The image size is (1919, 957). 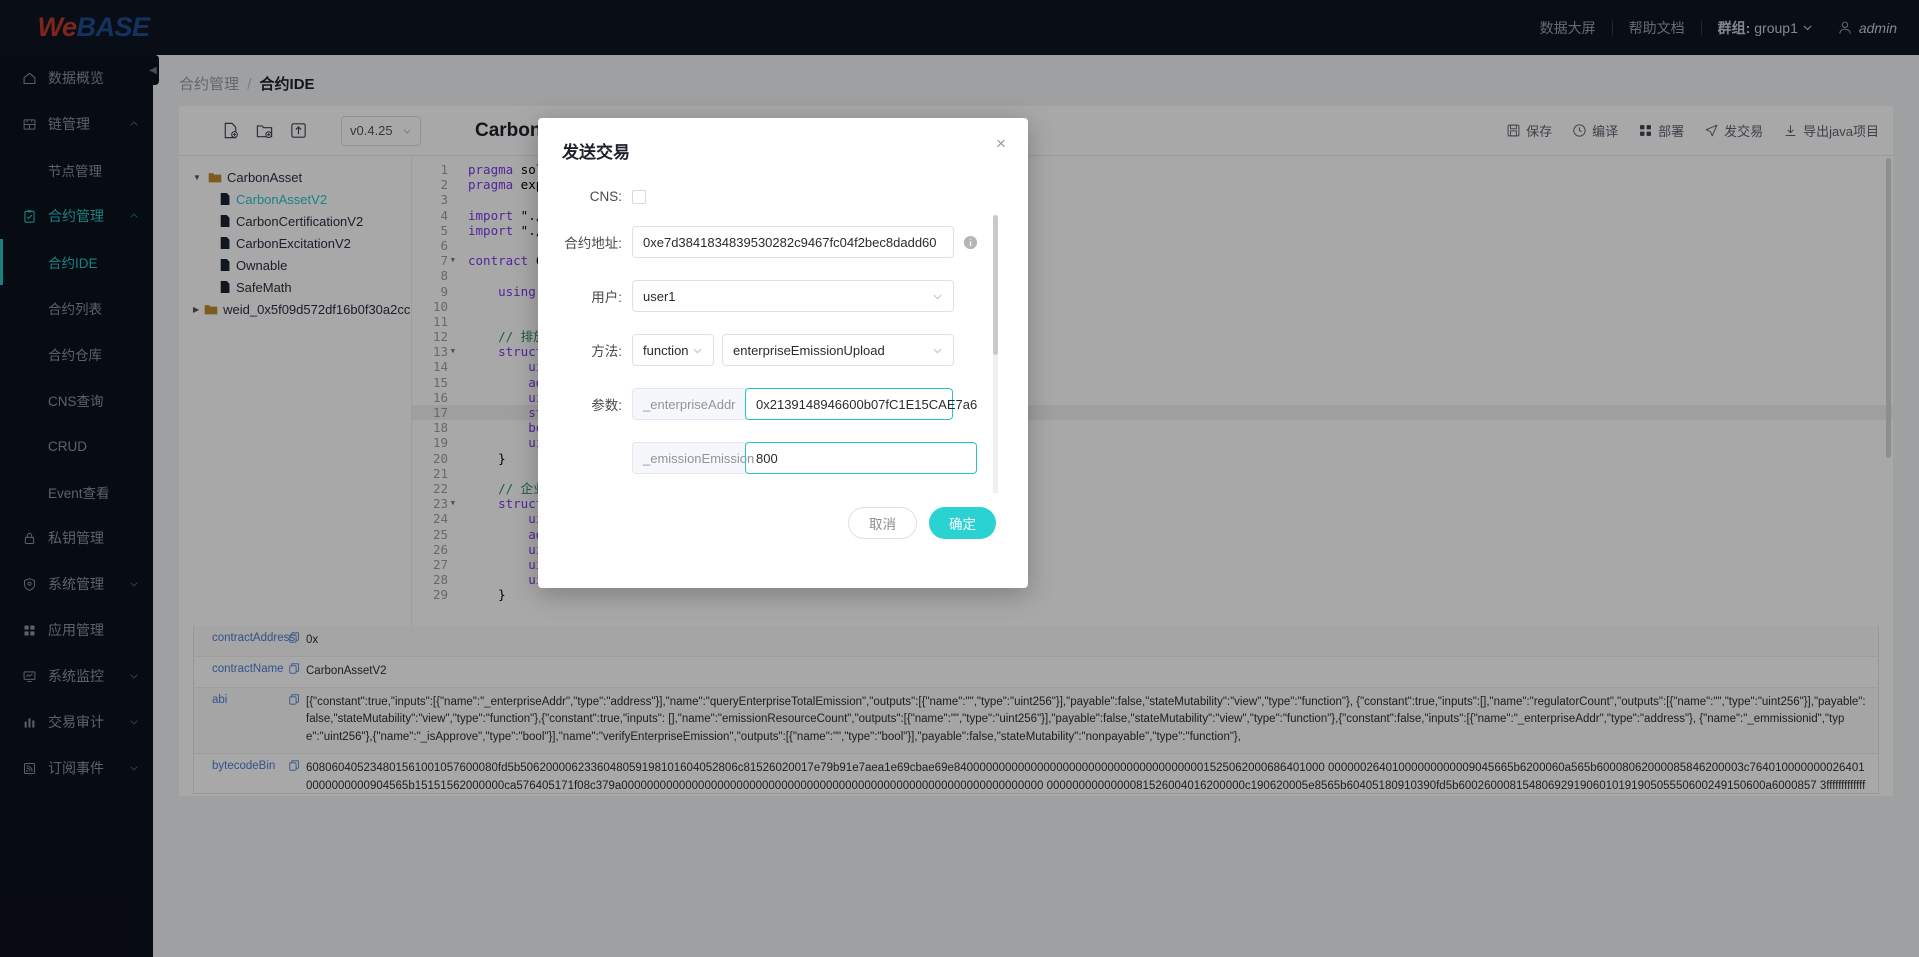 What do you see at coordinates (962, 523) in the screenshot?
I see `confirm-button: 确定` at bounding box center [962, 523].